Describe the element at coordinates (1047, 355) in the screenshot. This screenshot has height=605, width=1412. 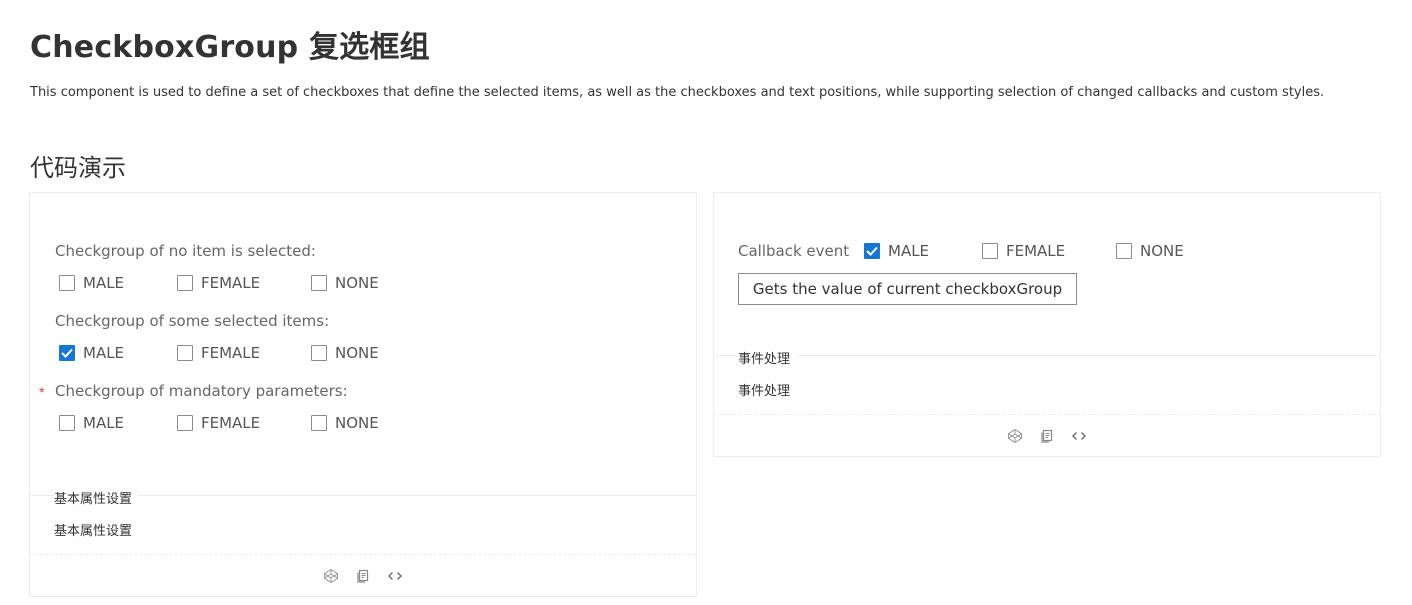
I see `meta-divider` at that location.